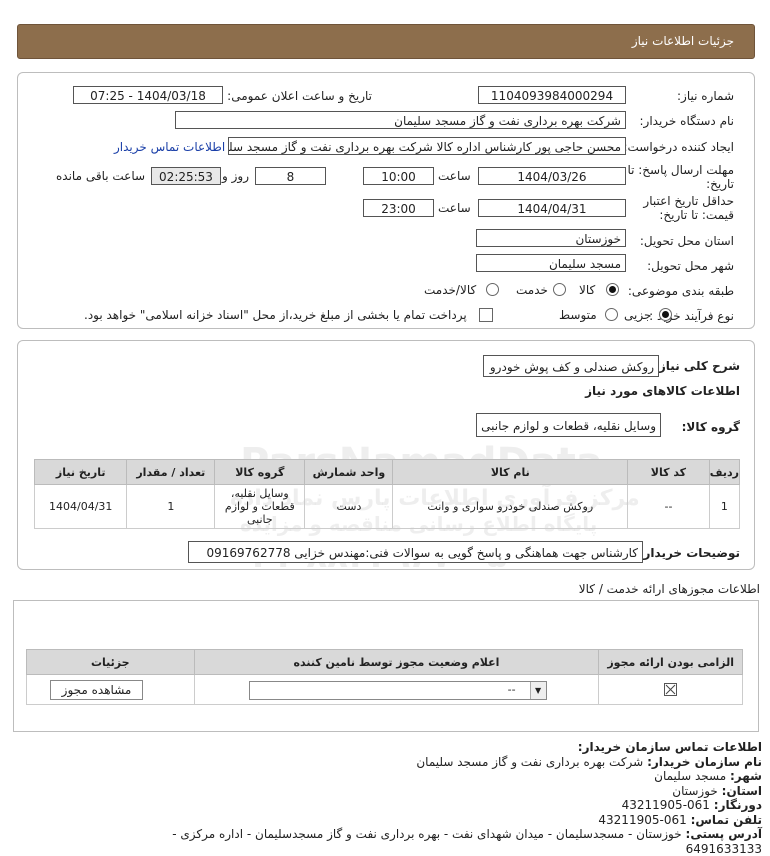 This screenshot has width=770, height=856. What do you see at coordinates (669, 589) in the screenshot?
I see `permits-title: اطلاعات مجوزهای ارائه خدمت / کالا` at bounding box center [669, 589].